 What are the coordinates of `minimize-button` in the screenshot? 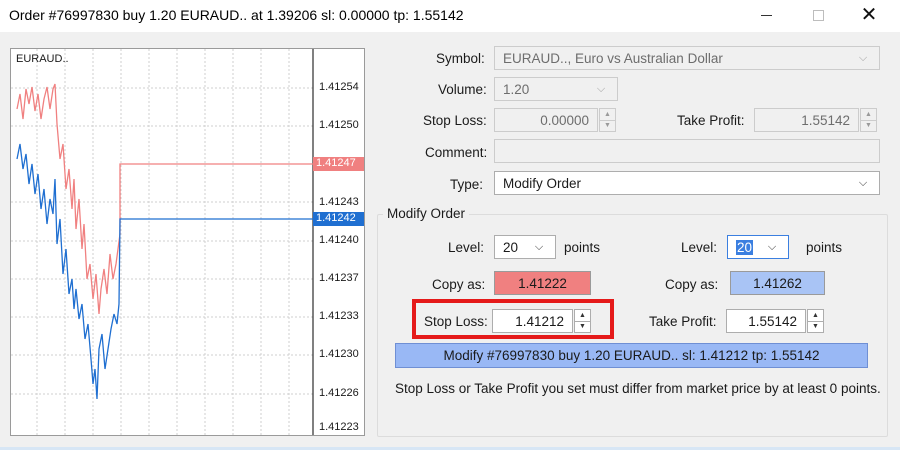 It's located at (766, 15).